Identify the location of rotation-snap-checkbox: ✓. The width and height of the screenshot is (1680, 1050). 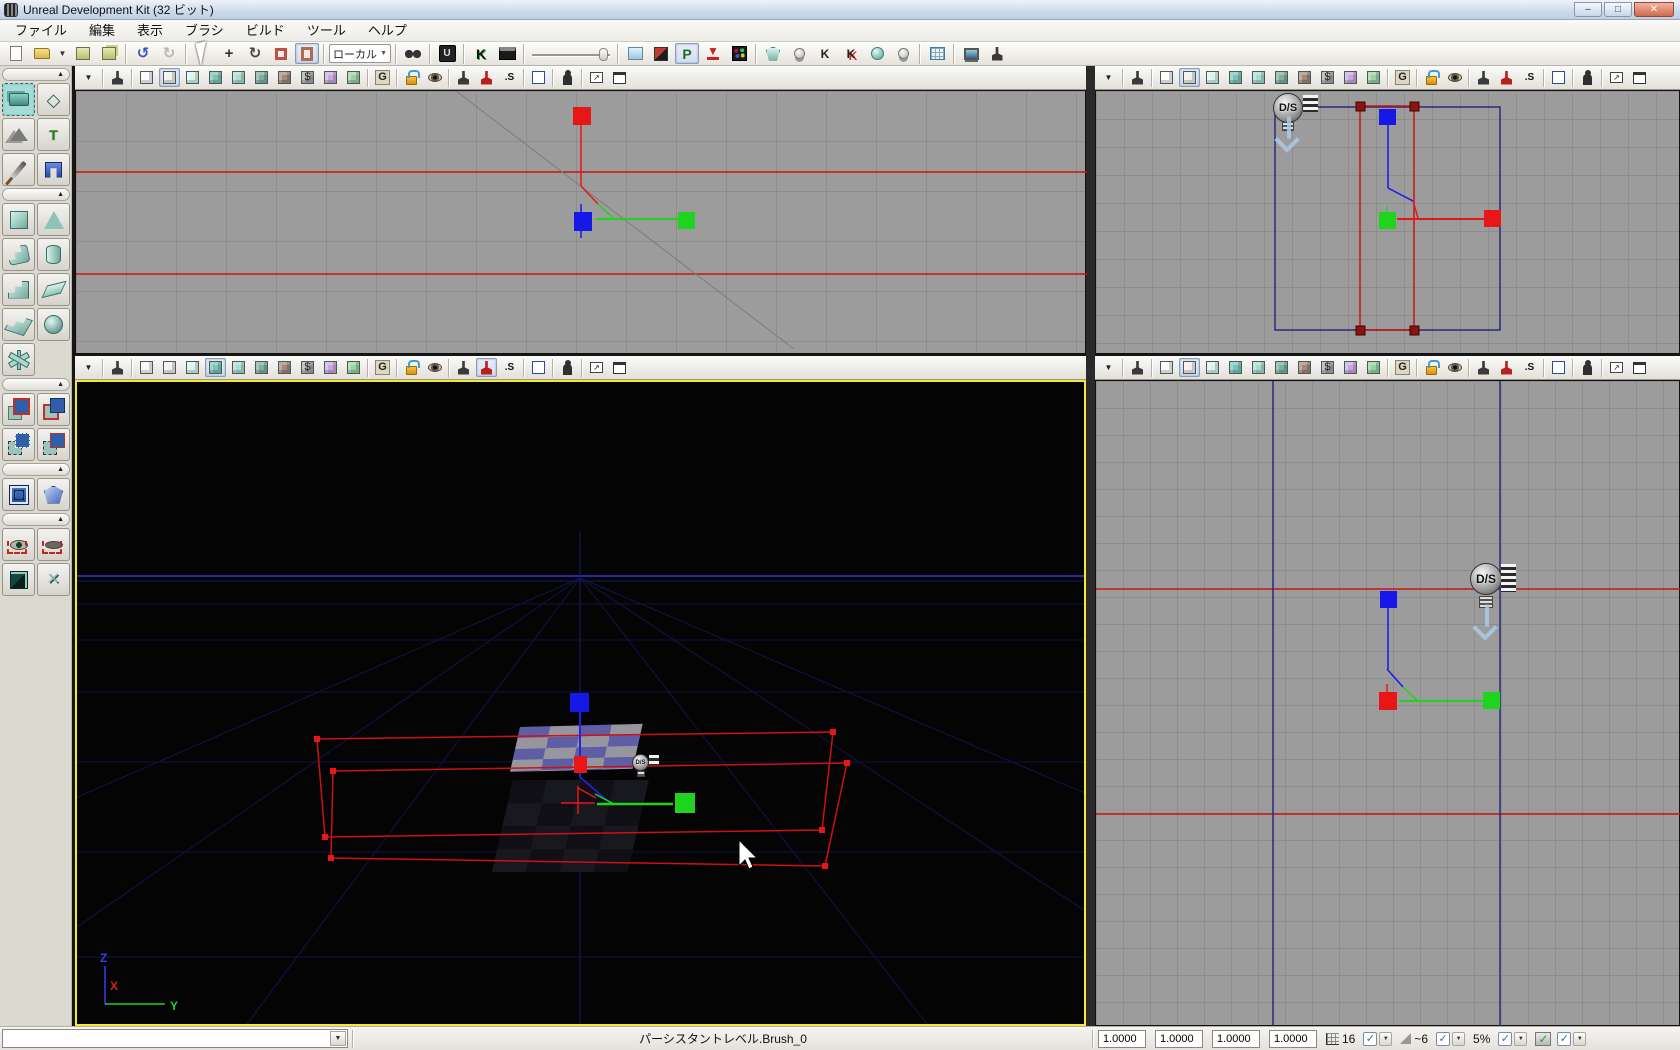
(1443, 1038).